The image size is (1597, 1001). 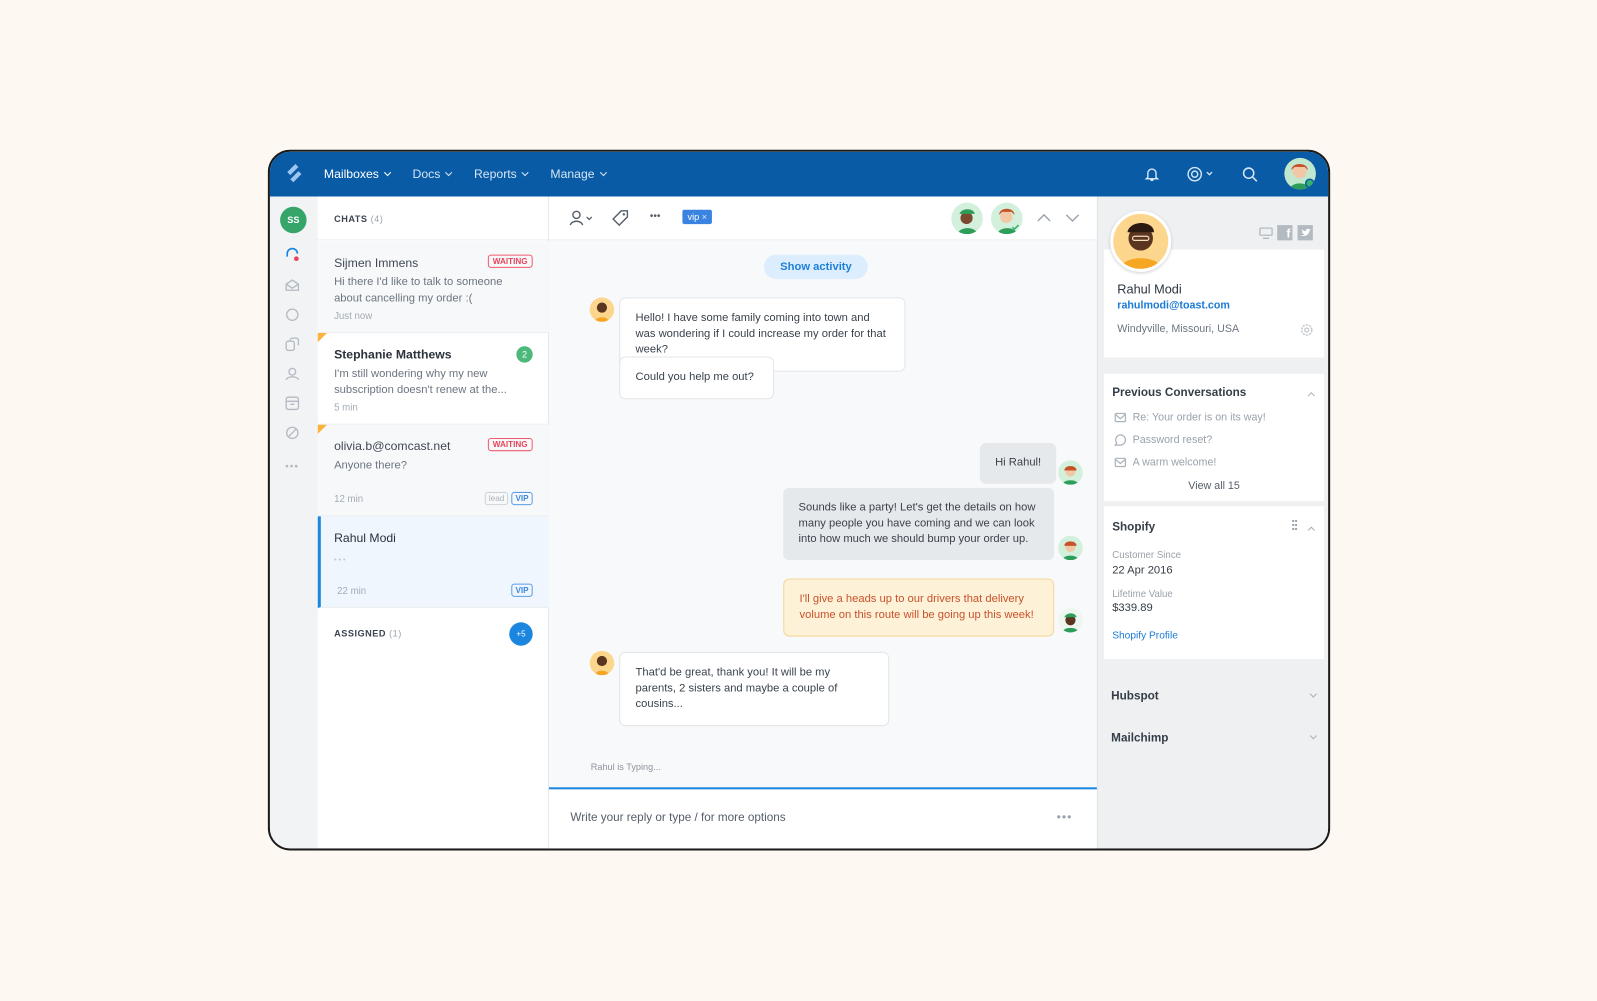 I want to click on hubspot-section: Hubspot, so click(x=1214, y=696).